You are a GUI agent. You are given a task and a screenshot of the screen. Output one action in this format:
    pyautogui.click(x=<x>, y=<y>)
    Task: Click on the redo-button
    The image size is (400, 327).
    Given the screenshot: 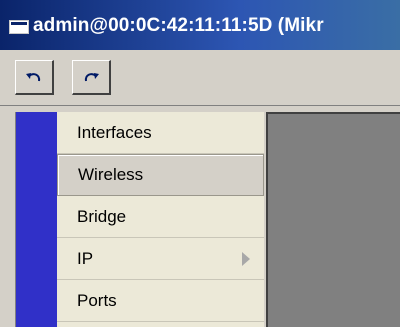 What is the action you would take?
    pyautogui.click(x=91, y=77)
    